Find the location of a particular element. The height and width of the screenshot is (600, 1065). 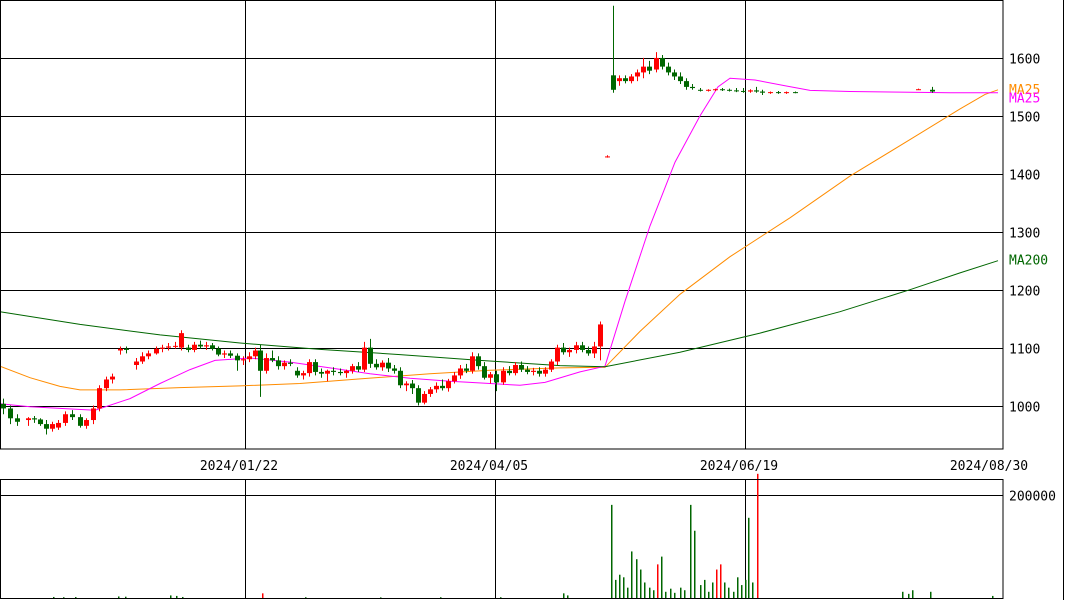

price-tick-label: 1600 is located at coordinates (1024, 60).